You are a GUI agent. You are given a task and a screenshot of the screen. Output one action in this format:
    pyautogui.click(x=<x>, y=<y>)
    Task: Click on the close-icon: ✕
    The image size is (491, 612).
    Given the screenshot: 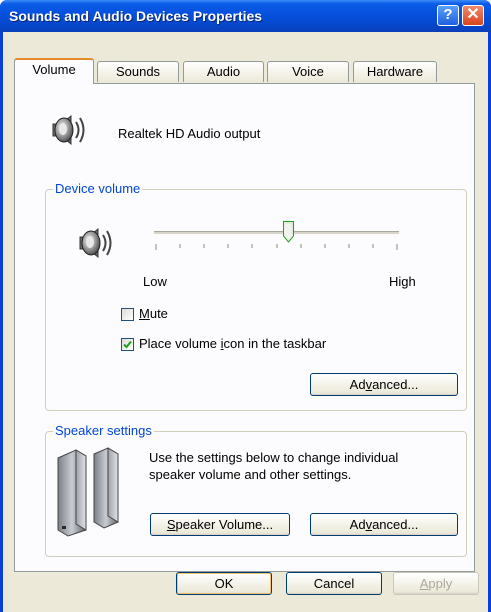 What is the action you would take?
    pyautogui.click(x=473, y=14)
    